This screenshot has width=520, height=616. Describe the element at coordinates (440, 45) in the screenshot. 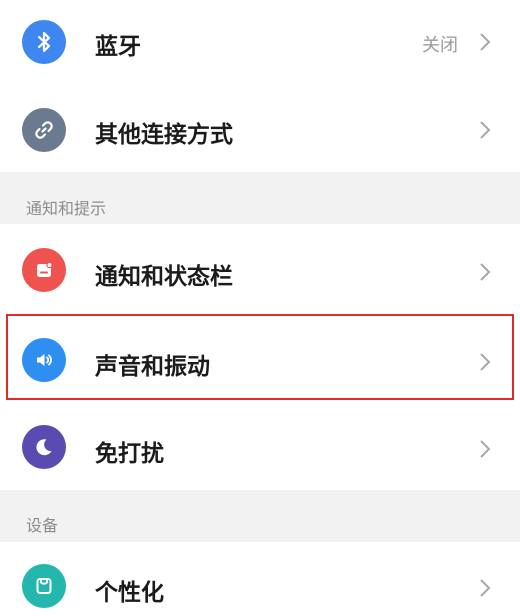

I see `bluetooth-status-value: 关闭` at that location.